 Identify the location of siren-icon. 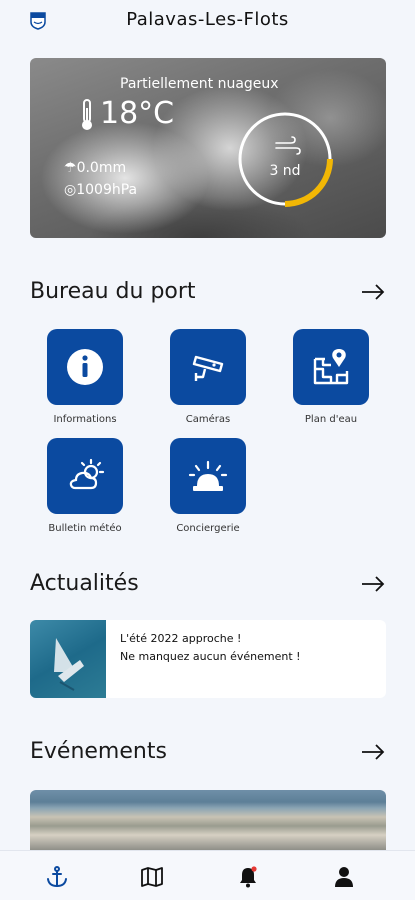
(208, 475).